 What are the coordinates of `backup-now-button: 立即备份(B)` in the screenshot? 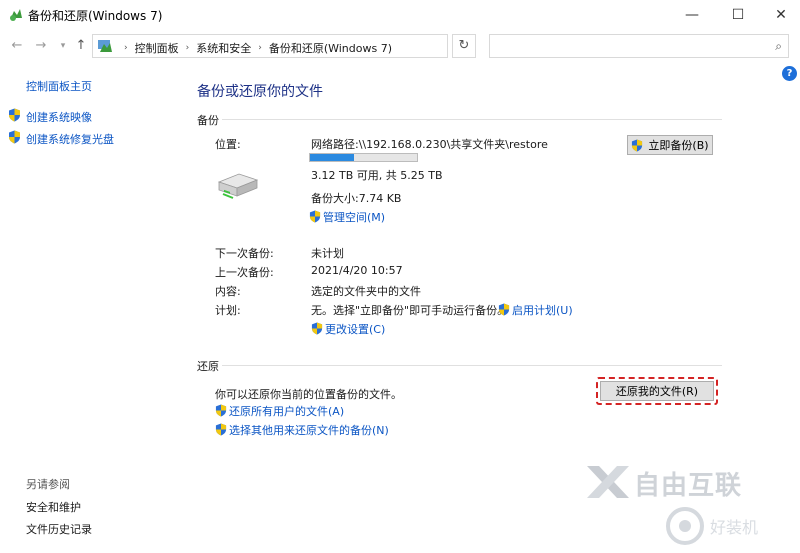 It's located at (670, 145).